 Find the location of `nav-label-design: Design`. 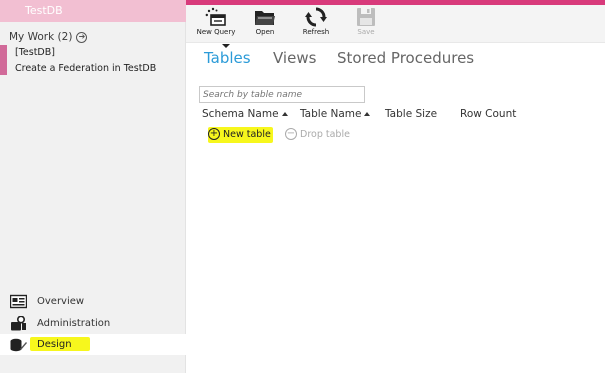

nav-label-design: Design is located at coordinates (54, 344).